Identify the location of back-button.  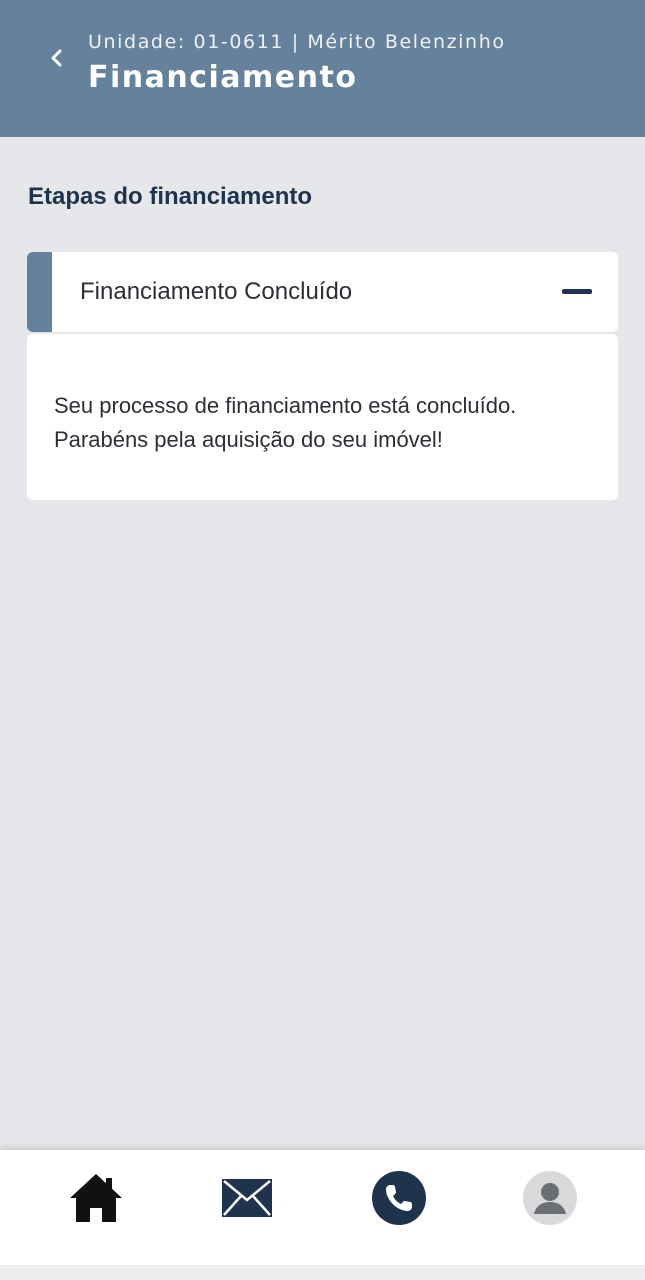
(56, 58).